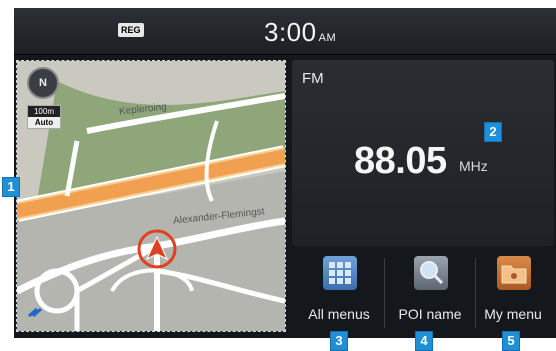  I want to click on callout-4: 4, so click(424, 341).